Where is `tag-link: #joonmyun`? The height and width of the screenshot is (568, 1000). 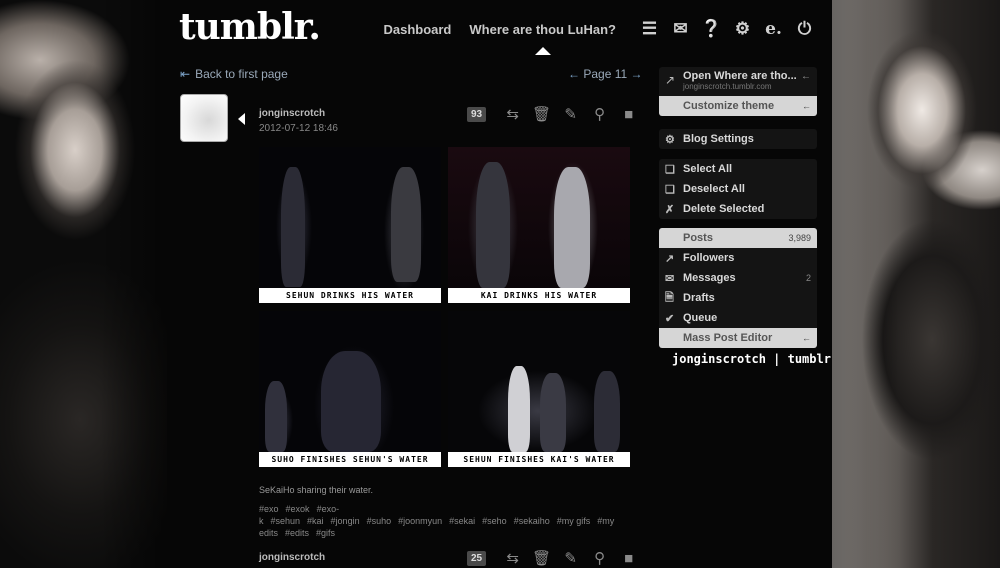 tag-link: #joonmyun is located at coordinates (420, 521).